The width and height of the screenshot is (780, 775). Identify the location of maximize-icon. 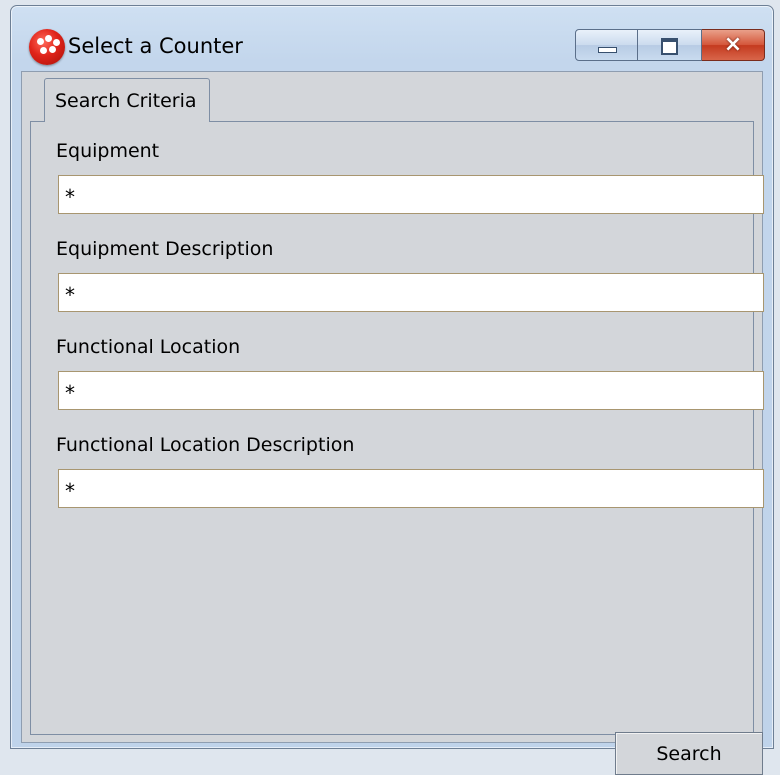
(669, 46).